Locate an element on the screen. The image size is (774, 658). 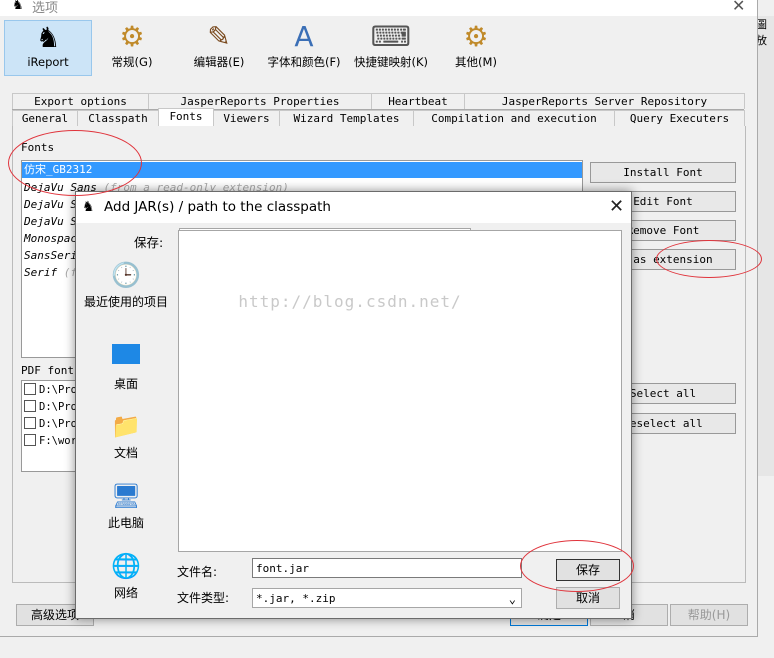
save-in-label: 保存: is located at coordinates (149, 242).